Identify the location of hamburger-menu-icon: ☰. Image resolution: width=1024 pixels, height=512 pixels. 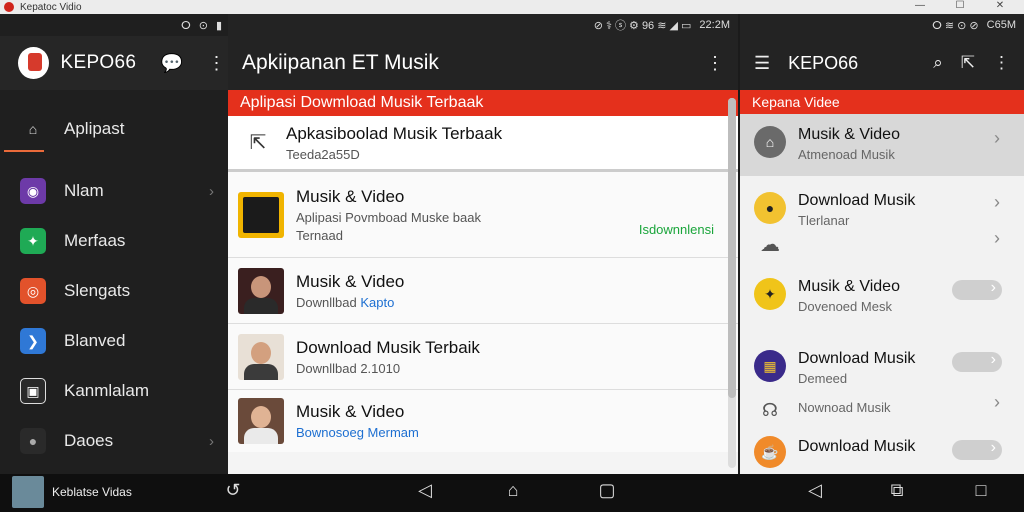
(762, 63).